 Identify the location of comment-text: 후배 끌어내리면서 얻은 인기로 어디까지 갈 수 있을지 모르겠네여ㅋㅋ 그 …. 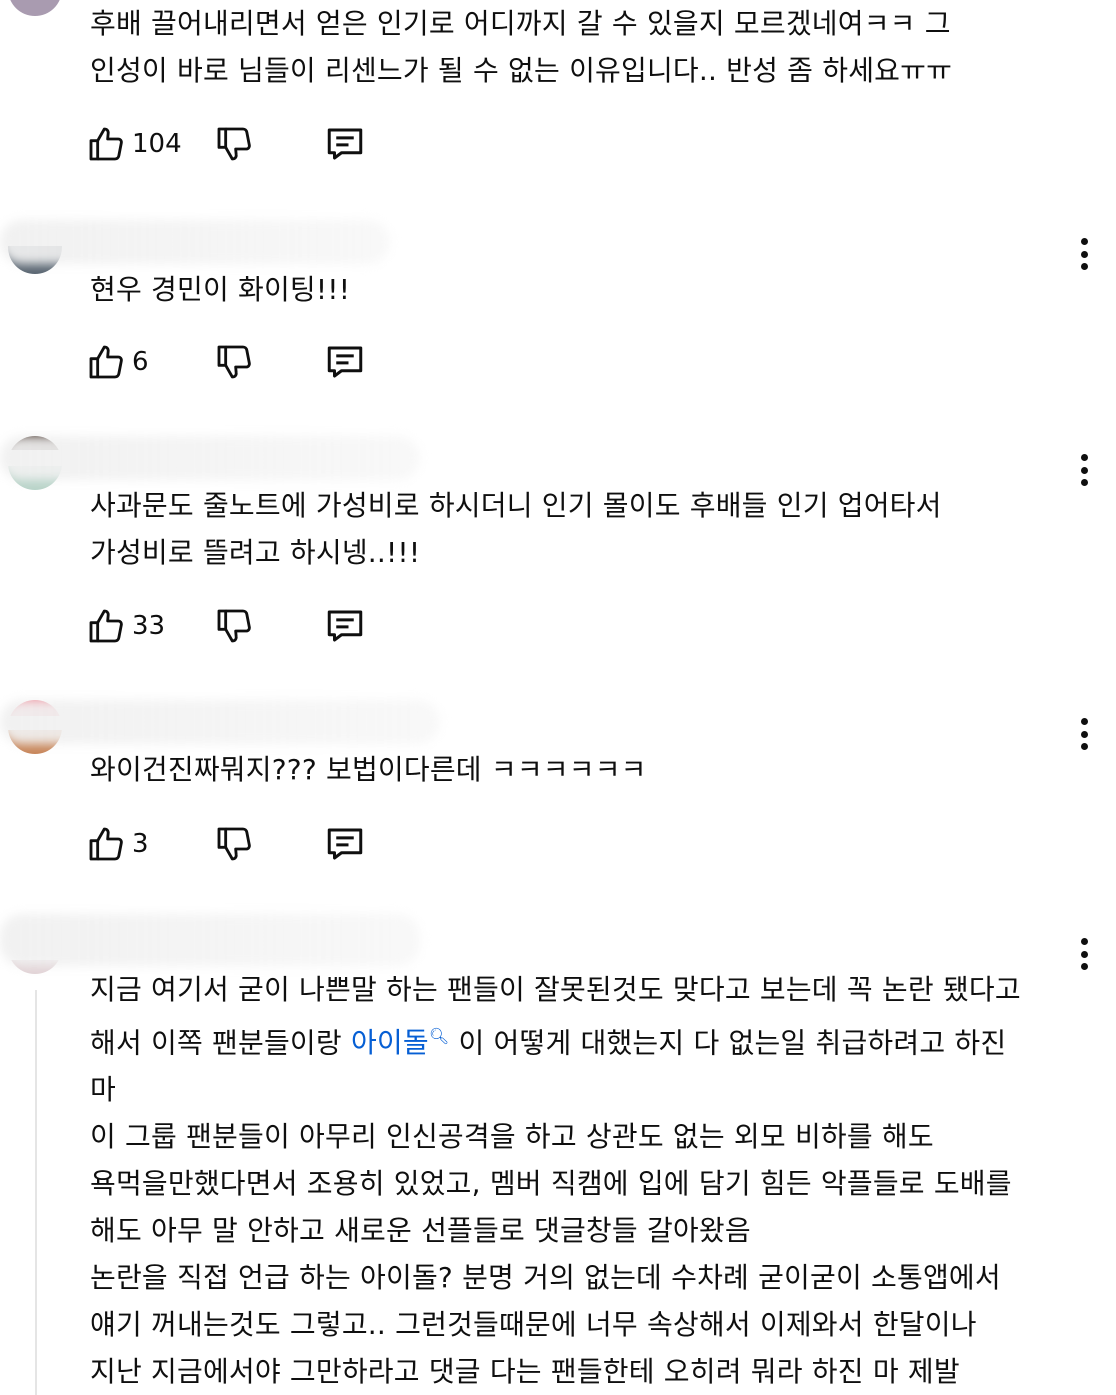
(521, 47).